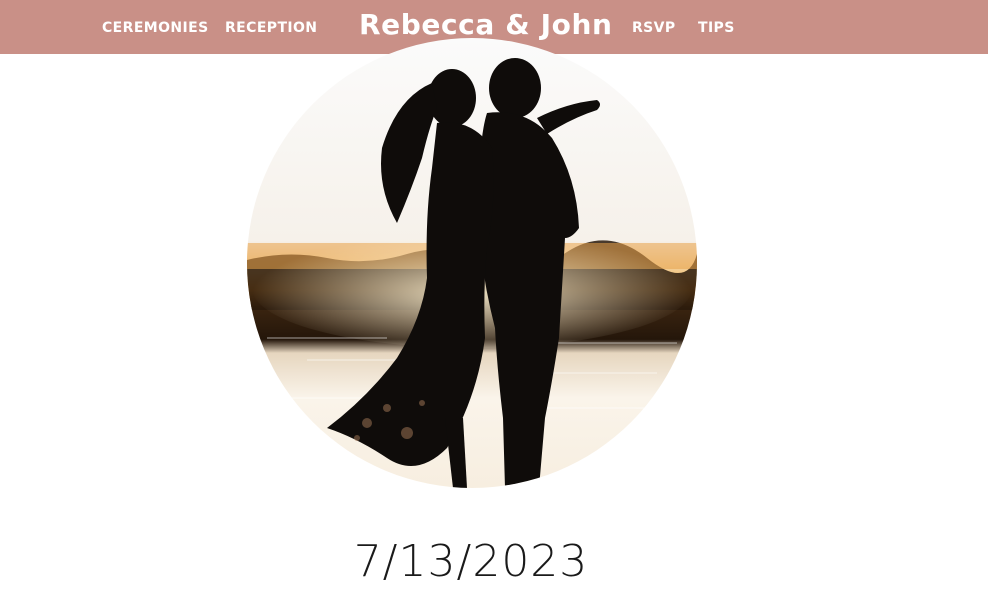  I want to click on event-date: 7/13/2023, so click(471, 561).